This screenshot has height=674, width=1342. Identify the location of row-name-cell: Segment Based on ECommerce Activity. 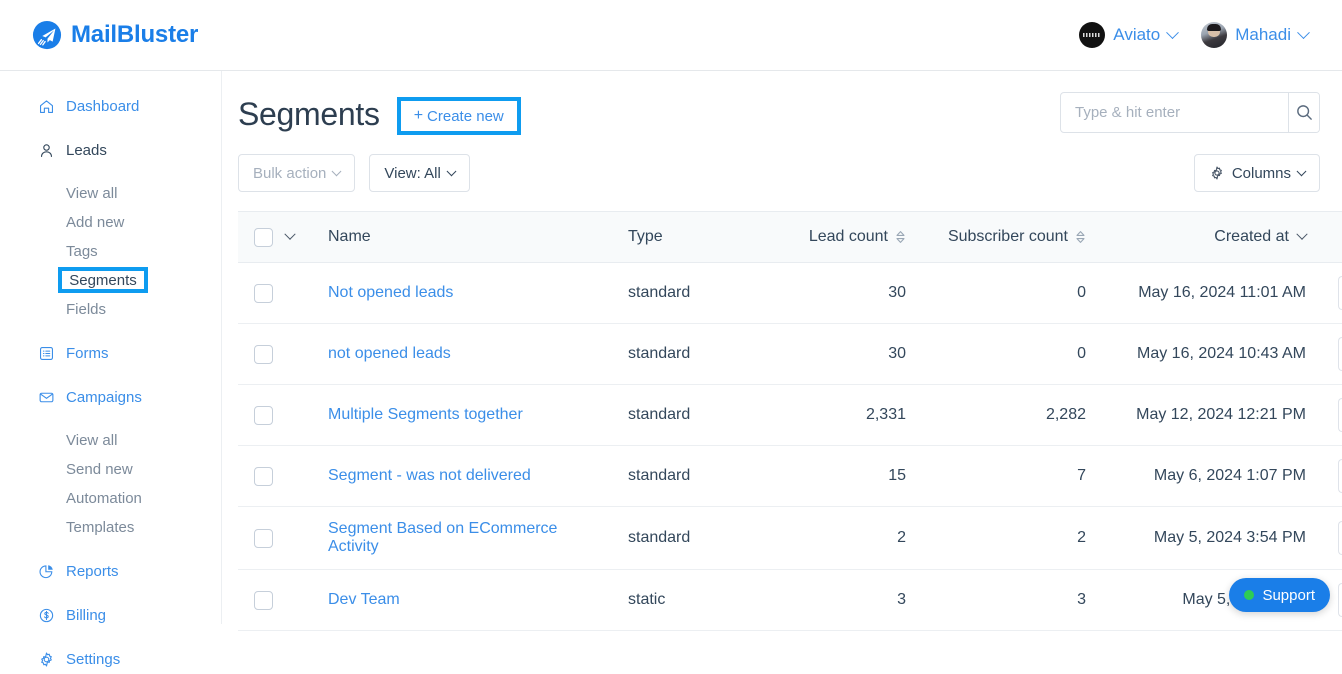
(462, 538).